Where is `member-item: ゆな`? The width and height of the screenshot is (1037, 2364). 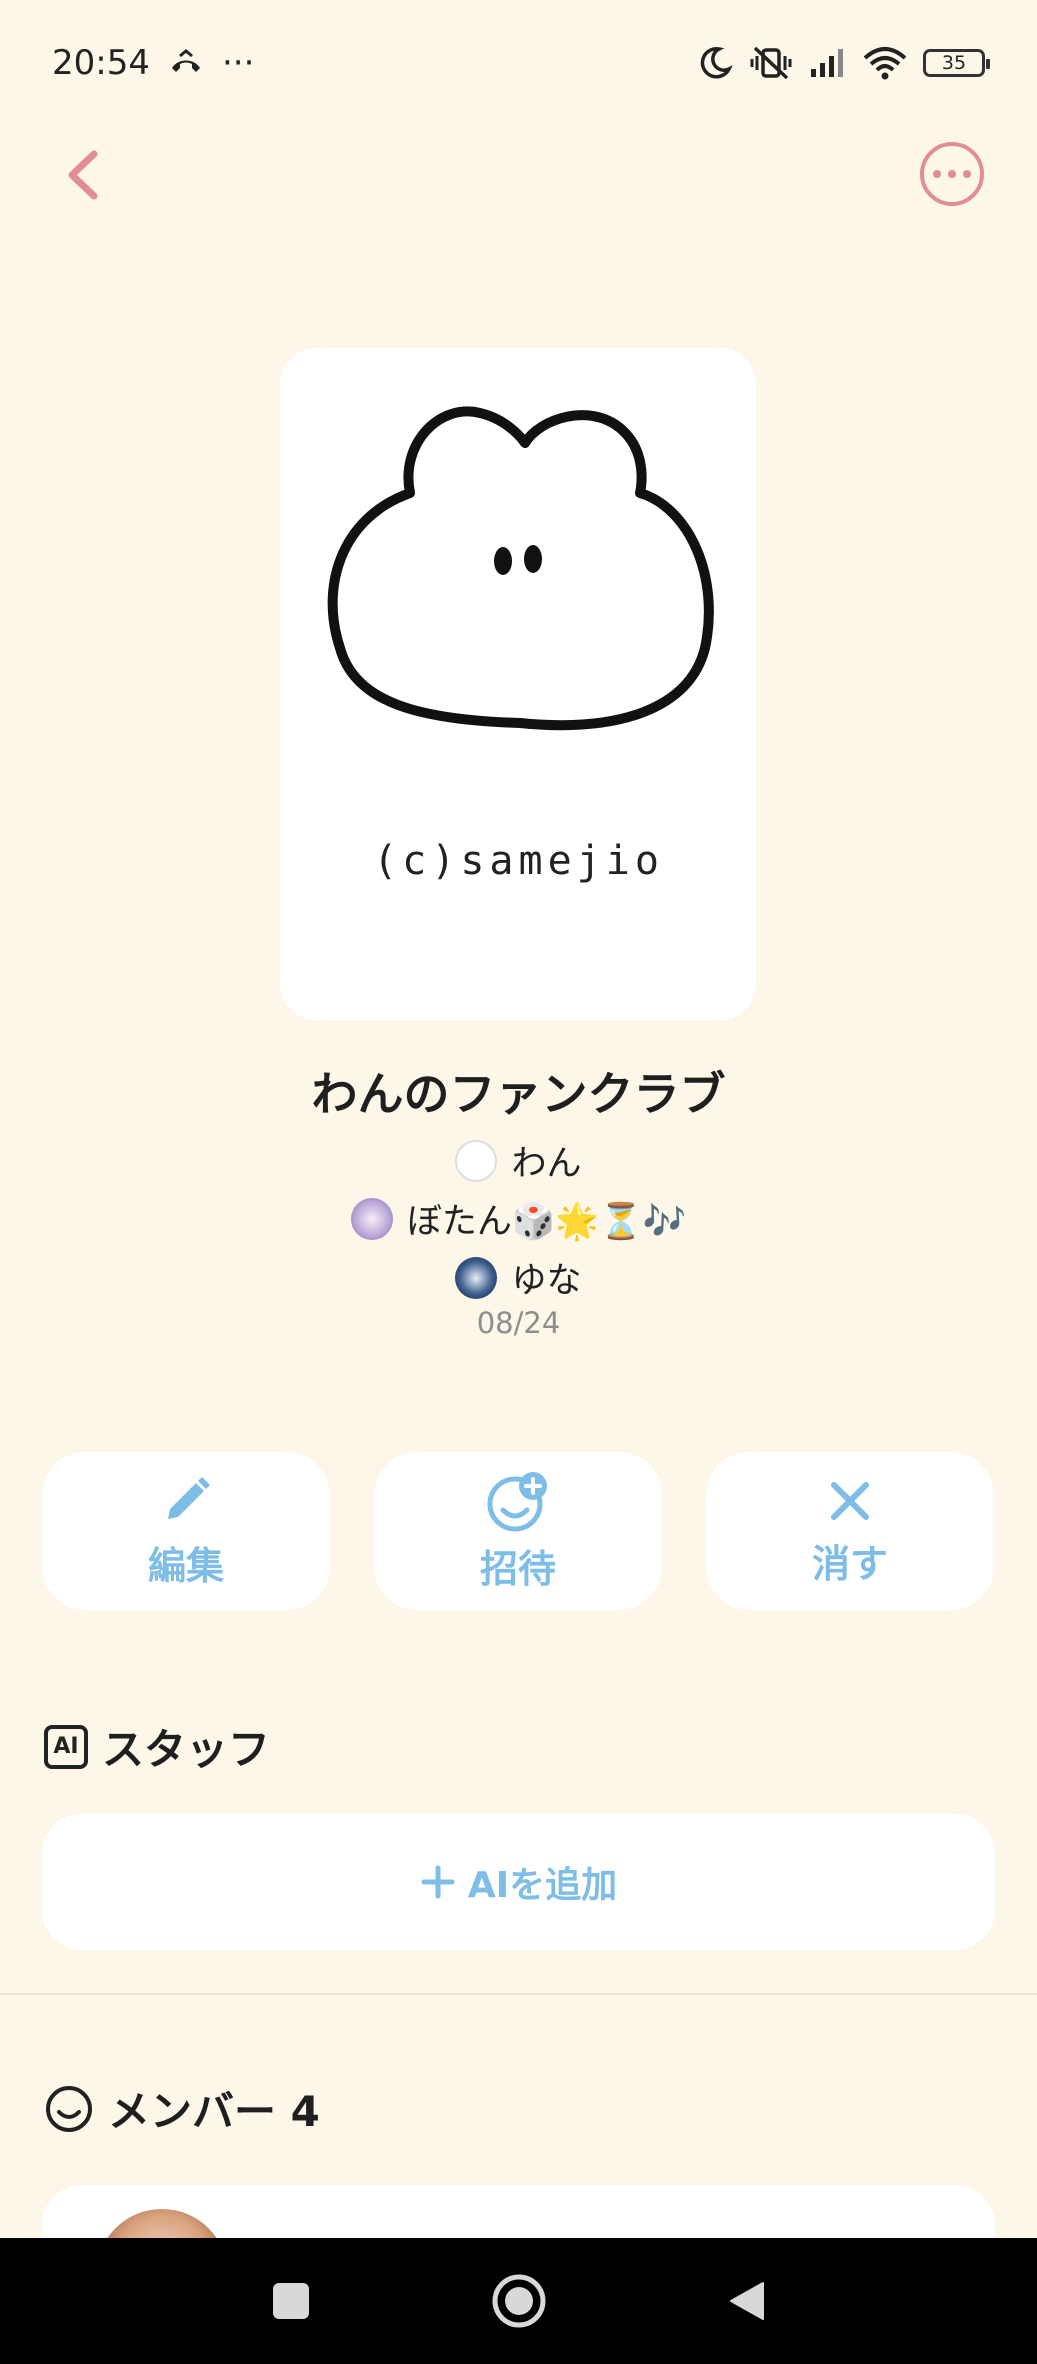 member-item: ゆな is located at coordinates (518, 1277).